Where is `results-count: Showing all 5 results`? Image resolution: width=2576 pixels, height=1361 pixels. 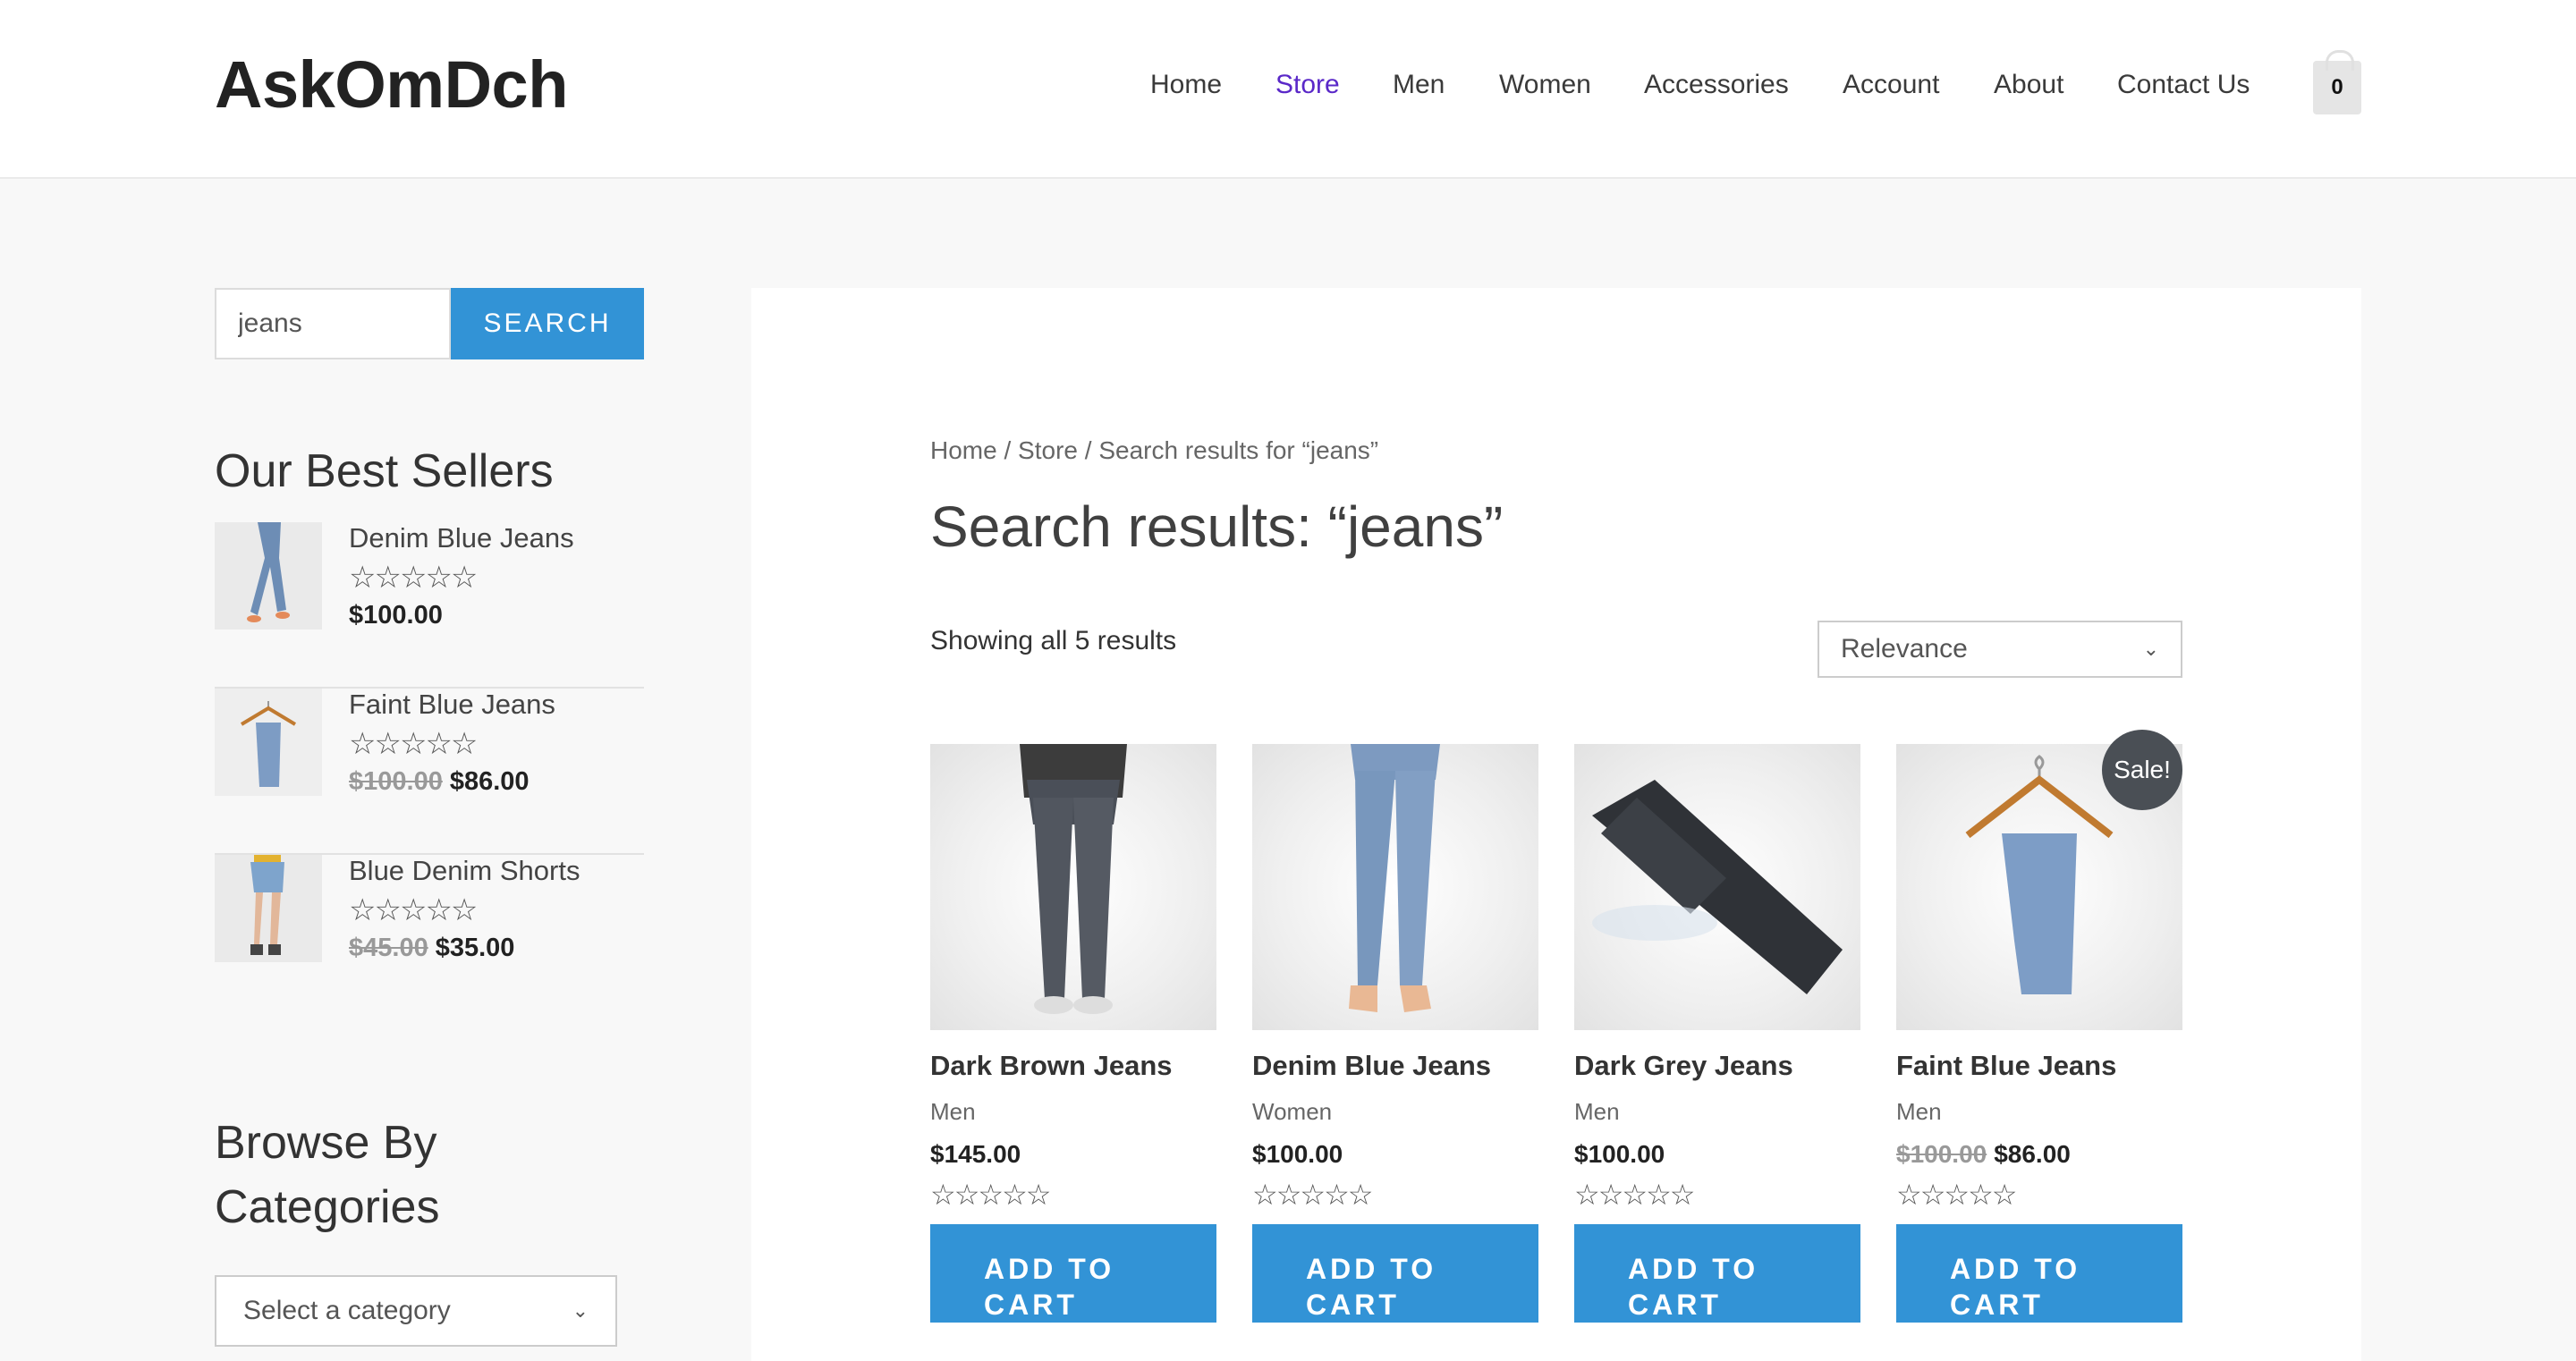
results-count: Showing all 5 results is located at coordinates (1053, 640).